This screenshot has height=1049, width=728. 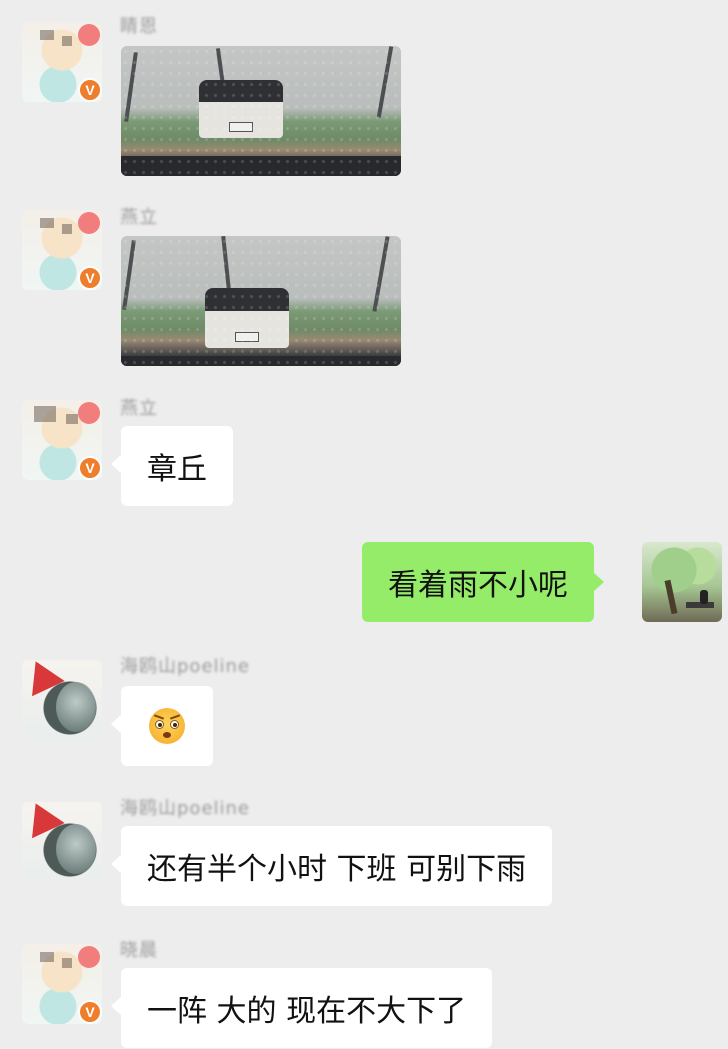 I want to click on sender-name: 睛恩, so click(x=139, y=26).